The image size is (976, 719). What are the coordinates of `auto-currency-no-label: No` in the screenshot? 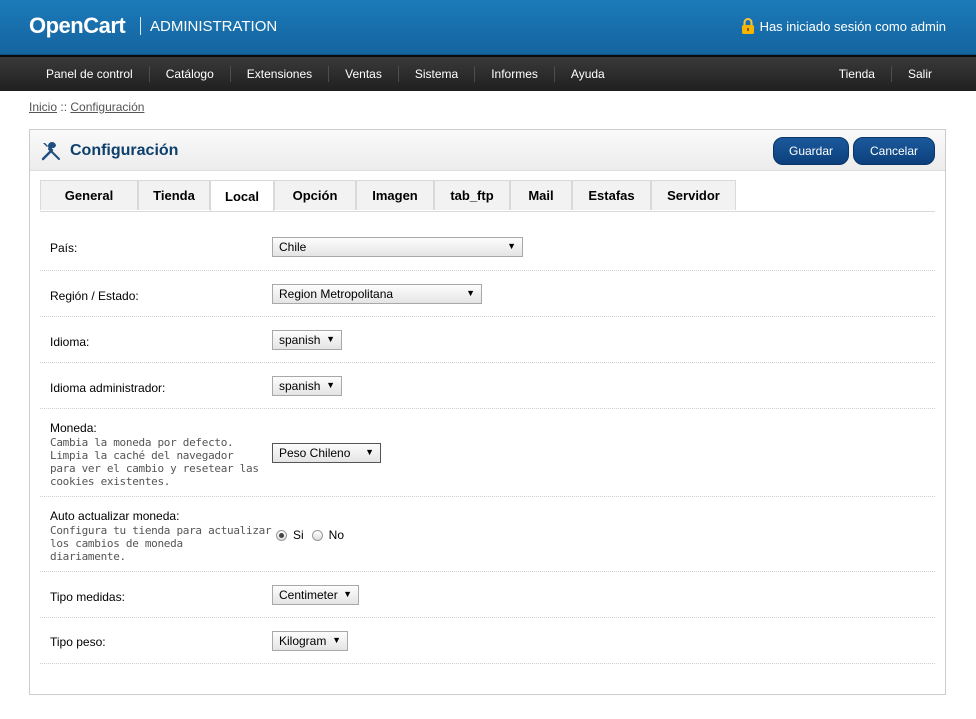 It's located at (336, 535).